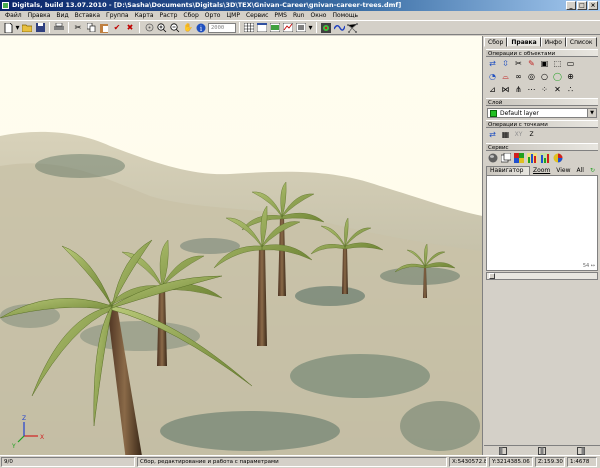 The height and width of the screenshot is (468, 600). I want to click on rotate-icon: ◔, so click(492, 76).